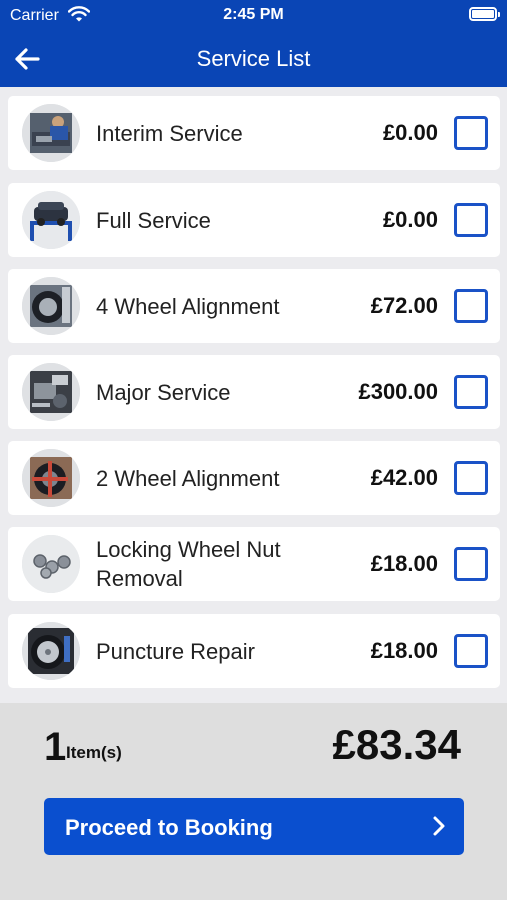  I want to click on service-price: £42.00, so click(404, 477).